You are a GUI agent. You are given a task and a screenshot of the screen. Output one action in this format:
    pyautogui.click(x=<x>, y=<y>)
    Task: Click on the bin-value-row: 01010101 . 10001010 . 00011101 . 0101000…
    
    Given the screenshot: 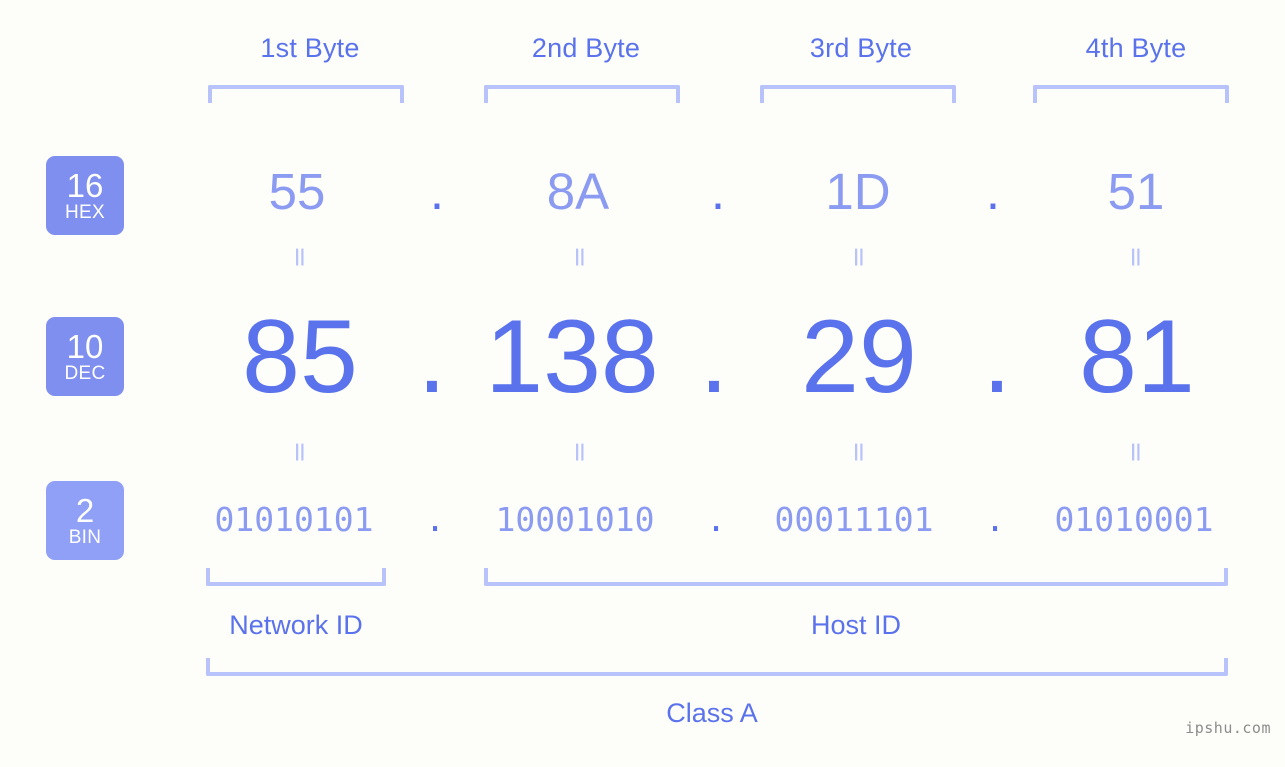 What is the action you would take?
    pyautogui.click(x=642, y=520)
    